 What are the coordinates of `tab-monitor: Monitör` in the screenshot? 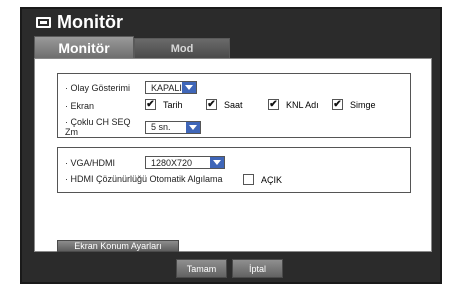 It's located at (84, 47).